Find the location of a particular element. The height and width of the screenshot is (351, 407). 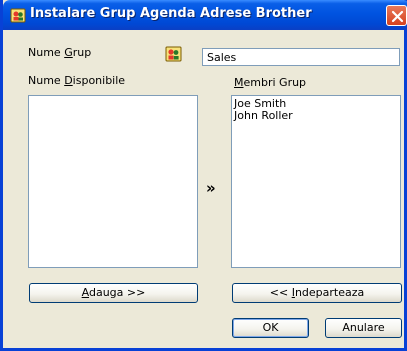

title-bar: Instalare Grup Agenda Adrese Brother is located at coordinates (205, 15).